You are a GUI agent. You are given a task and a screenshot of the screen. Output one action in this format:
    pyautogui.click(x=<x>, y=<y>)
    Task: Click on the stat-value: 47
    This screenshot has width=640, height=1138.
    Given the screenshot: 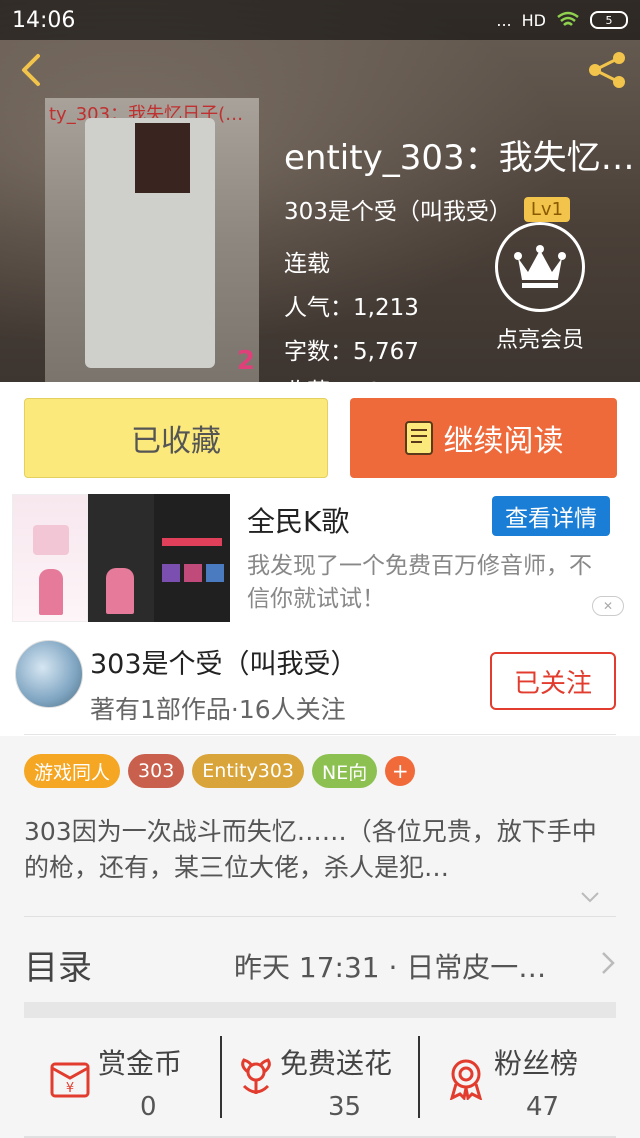 What is the action you would take?
    pyautogui.click(x=543, y=1107)
    